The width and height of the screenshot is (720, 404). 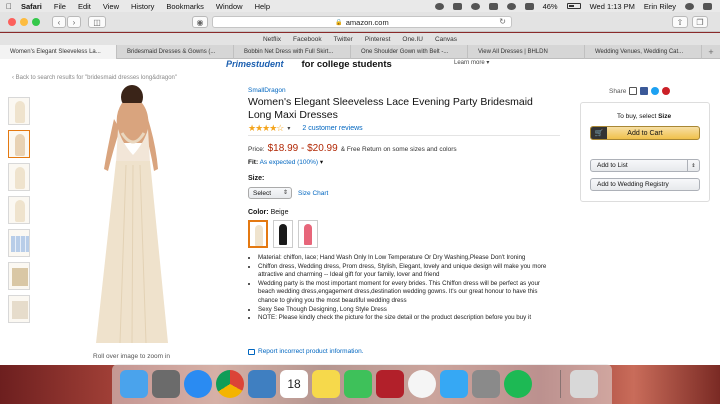 I want to click on favorite-facebook: Facebook, so click(x=307, y=39).